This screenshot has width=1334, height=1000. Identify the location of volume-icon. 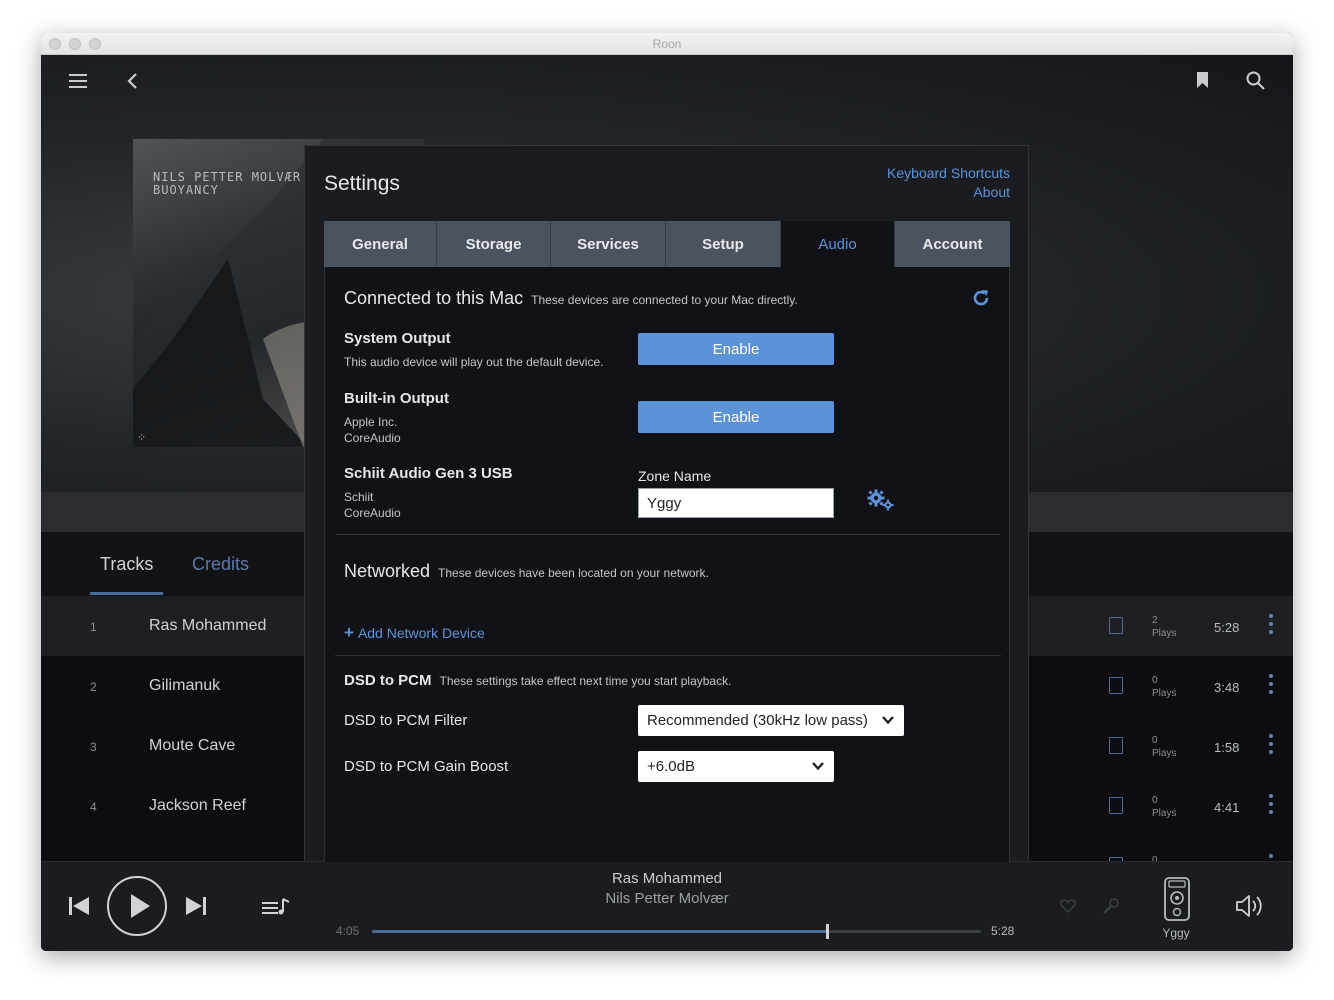
(1250, 908).